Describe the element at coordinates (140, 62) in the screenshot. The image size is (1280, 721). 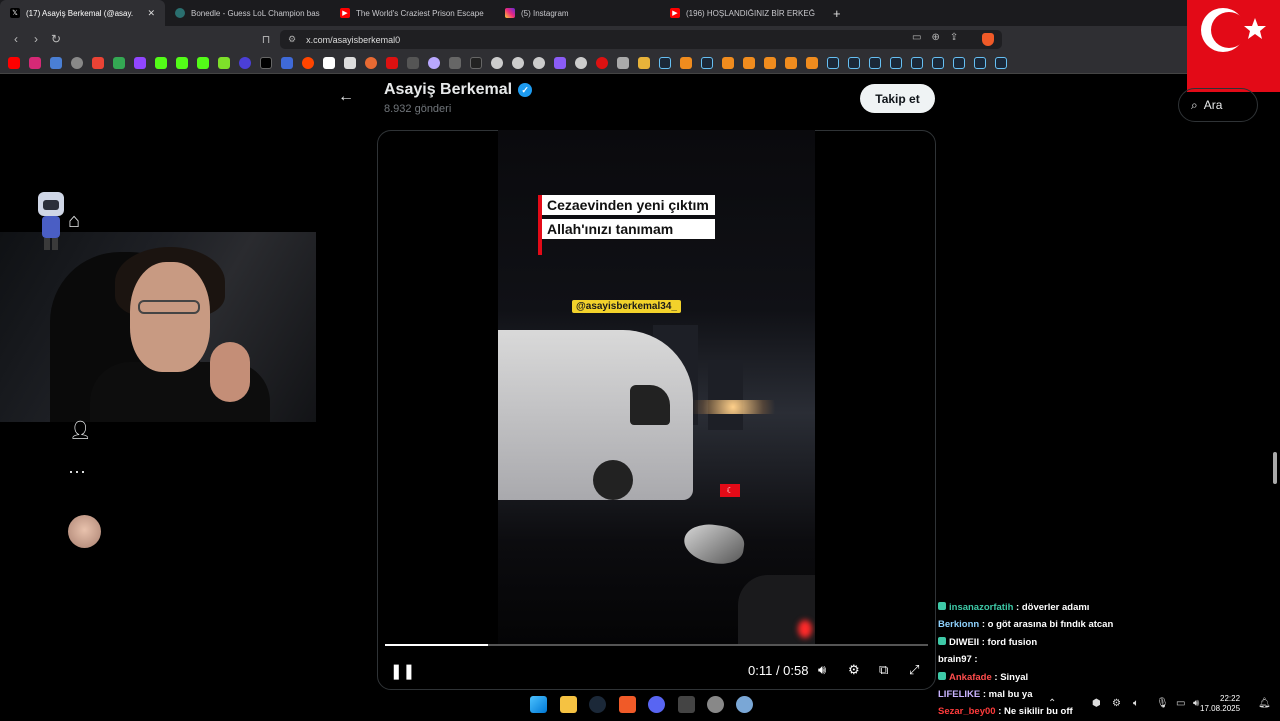
I see `bookmark-twitch-icon` at that location.